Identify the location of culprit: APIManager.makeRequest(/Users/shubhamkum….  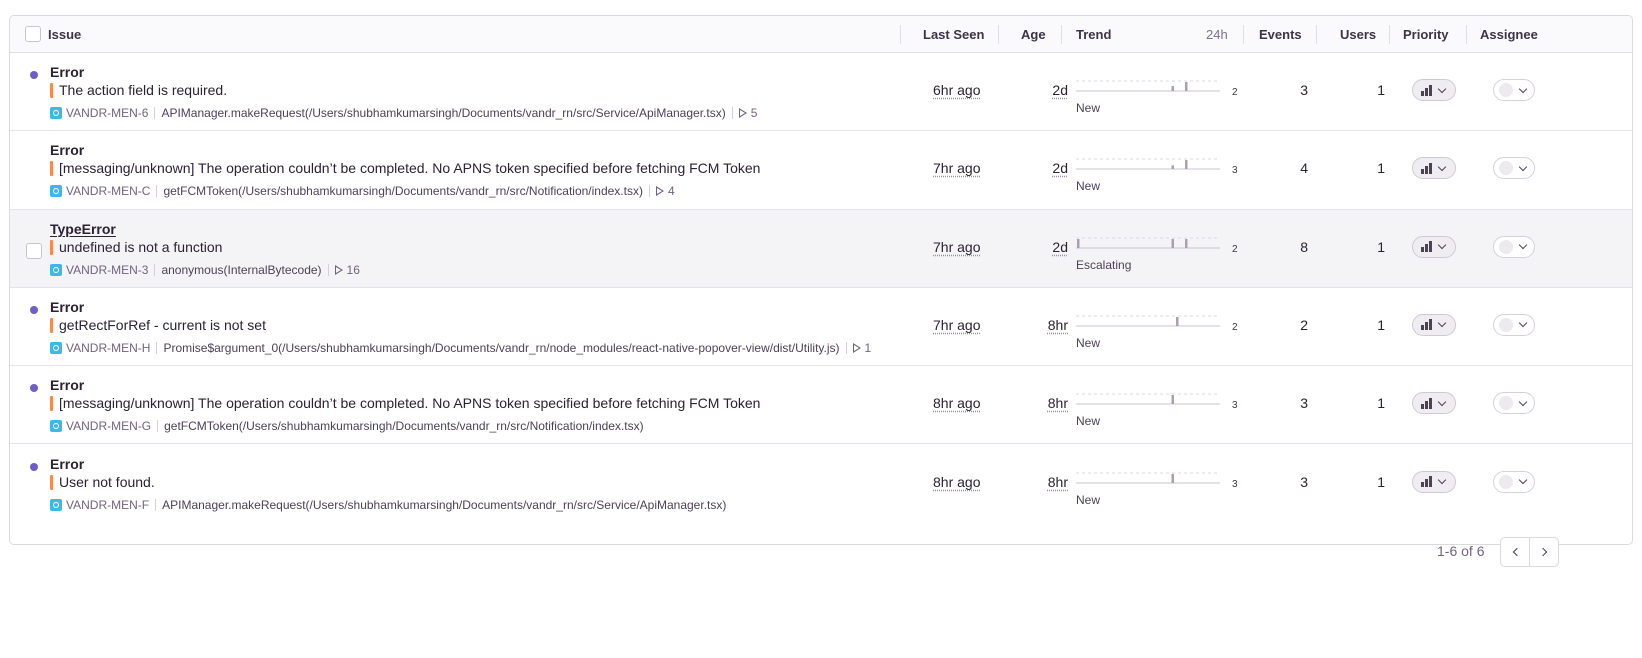
(444, 504).